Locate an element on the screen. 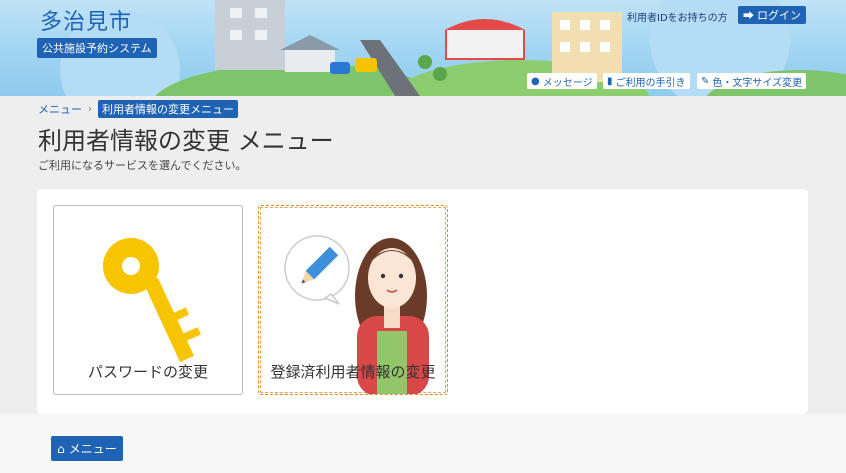 This screenshot has width=846, height=473. menu-button: ⌂ メニュー is located at coordinates (87, 448).